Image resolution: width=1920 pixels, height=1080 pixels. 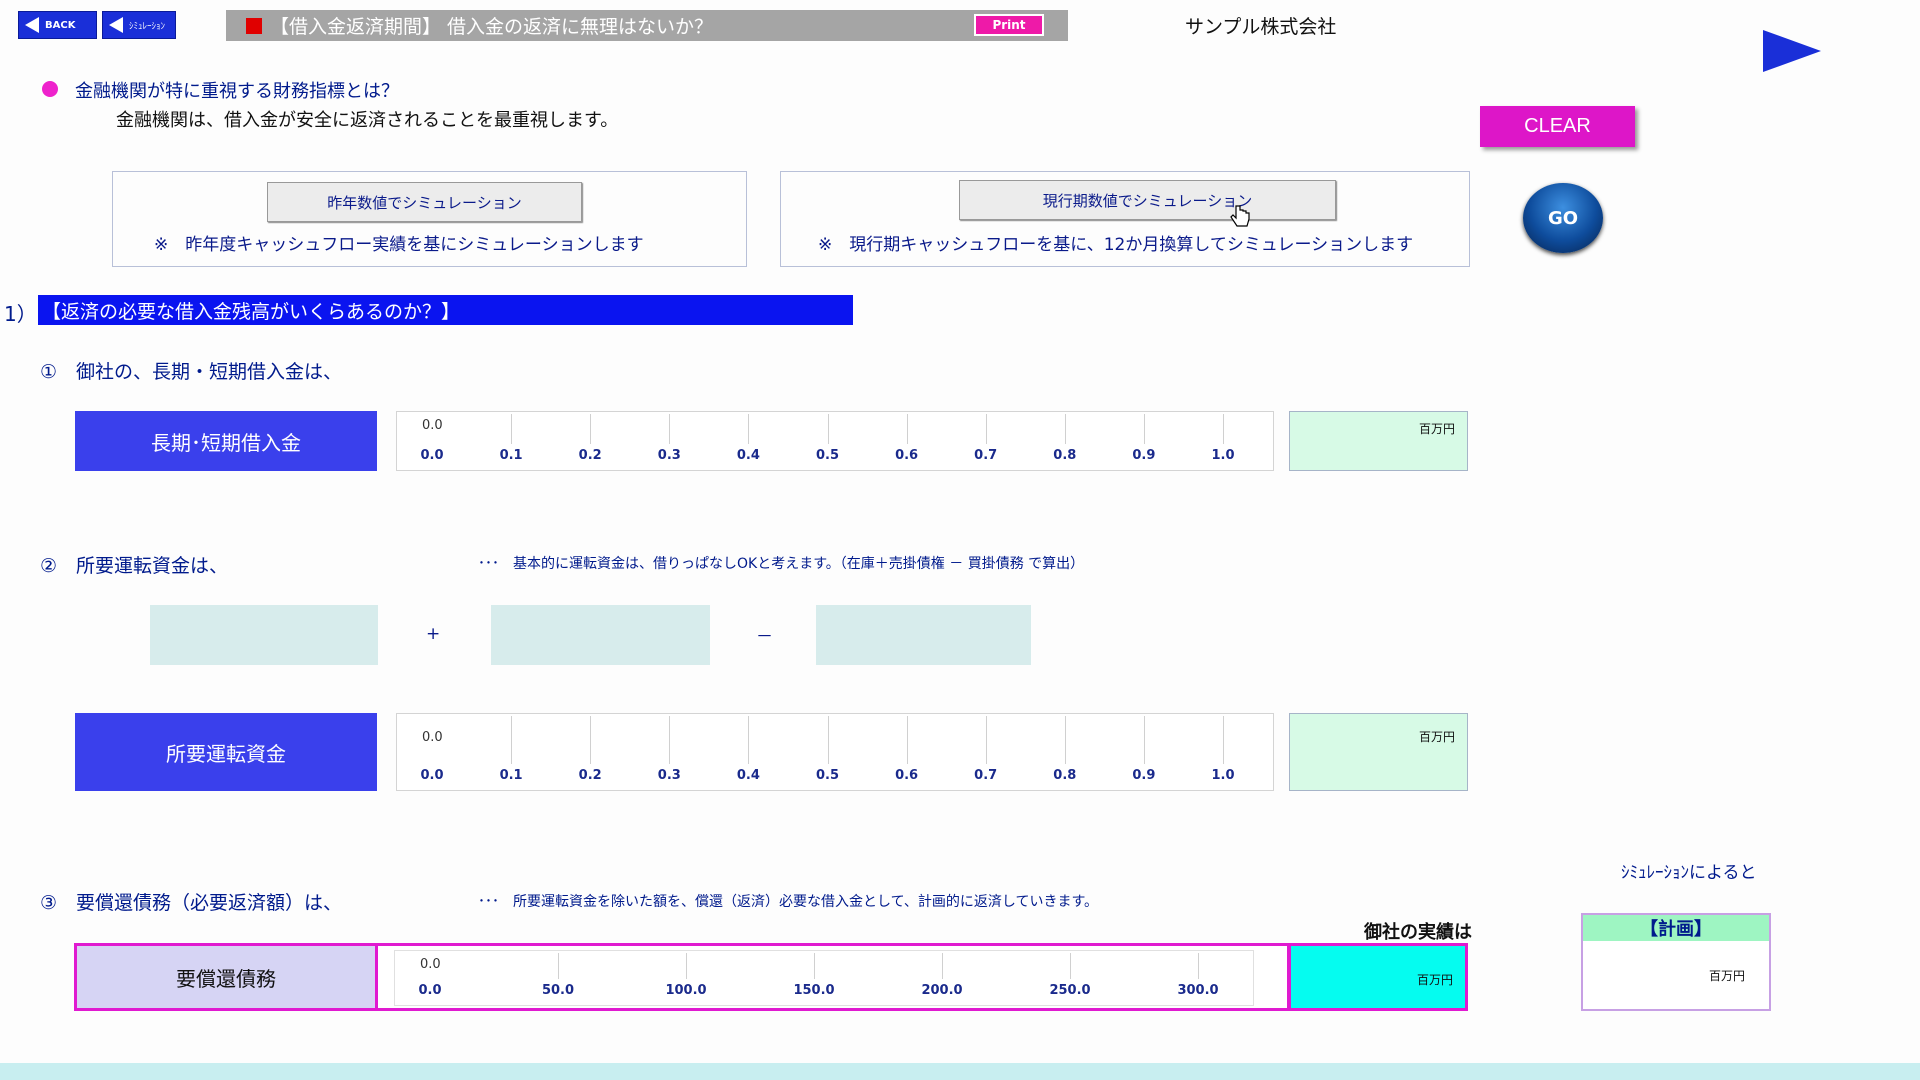 What do you see at coordinates (32, 25) in the screenshot?
I see `back-arrow-icon` at bounding box center [32, 25].